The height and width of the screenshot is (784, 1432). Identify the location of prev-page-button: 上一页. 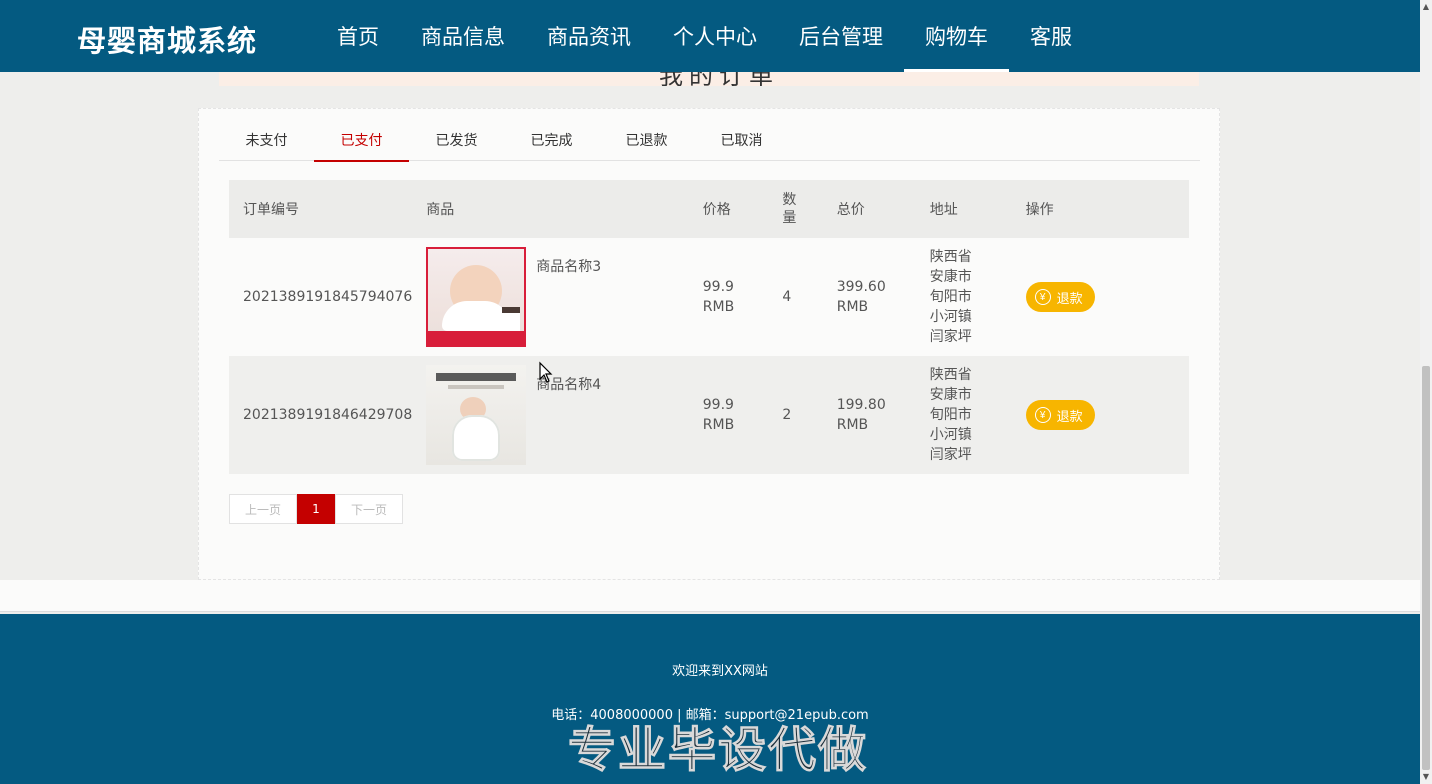
(263, 509).